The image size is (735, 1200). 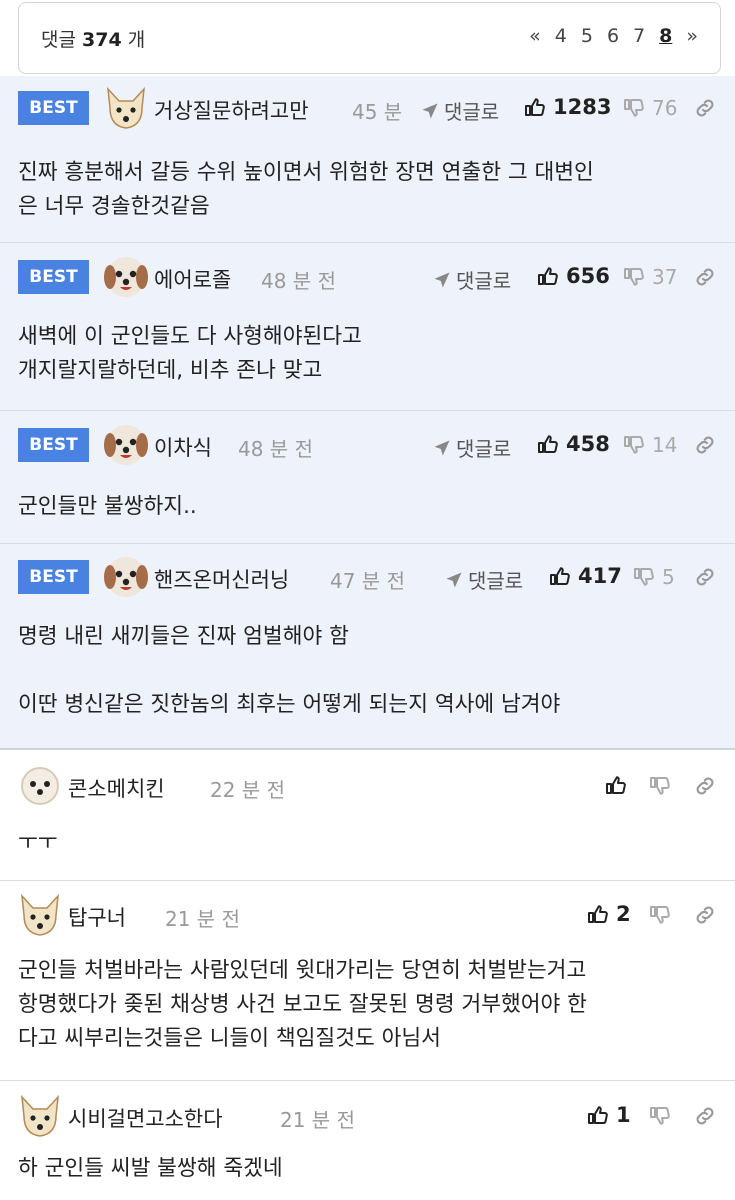 What do you see at coordinates (231, 110) in the screenshot?
I see `comment-author: 거상질문하려고만` at bounding box center [231, 110].